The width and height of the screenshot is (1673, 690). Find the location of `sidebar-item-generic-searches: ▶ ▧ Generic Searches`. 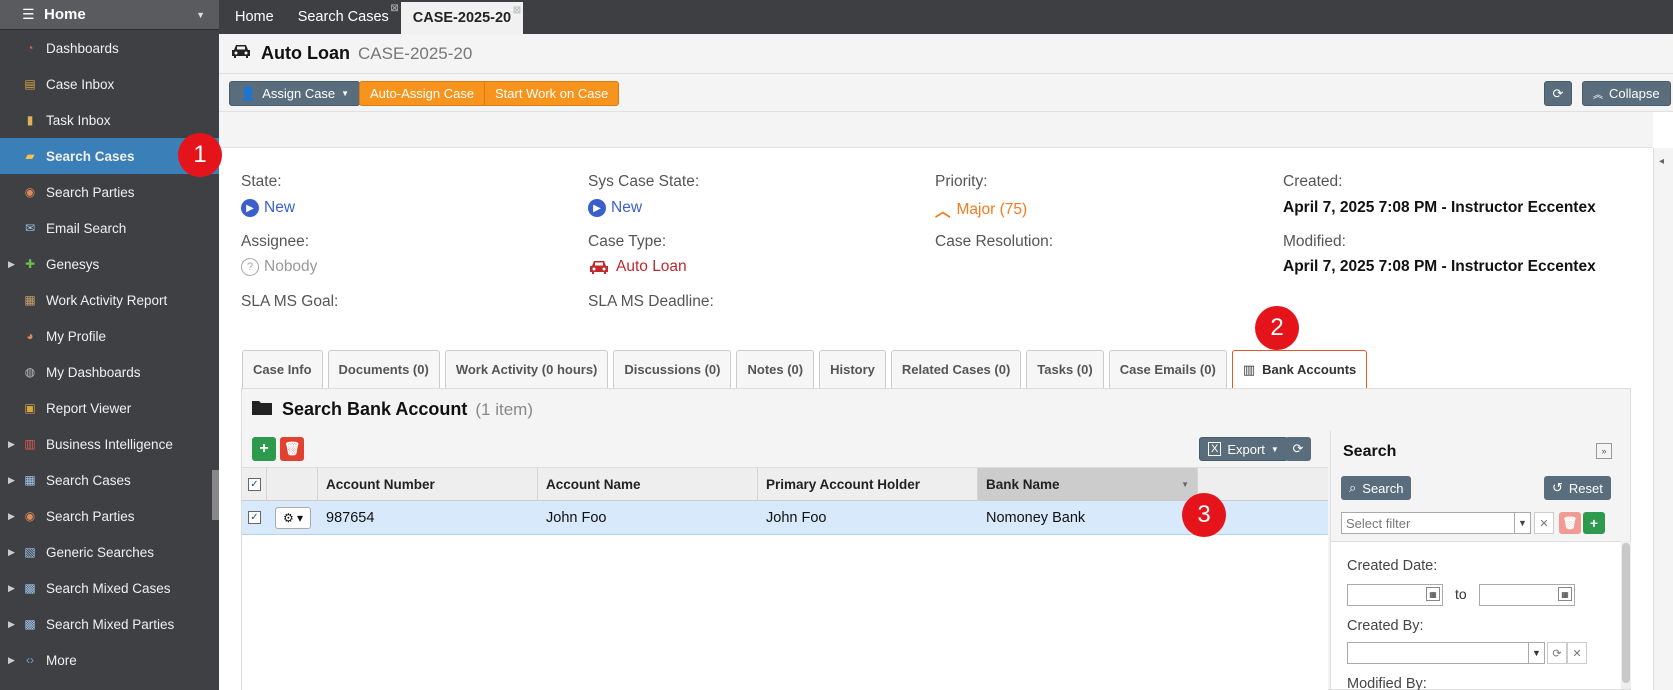

sidebar-item-generic-searches: ▶ ▧ Generic Searches is located at coordinates (109, 552).